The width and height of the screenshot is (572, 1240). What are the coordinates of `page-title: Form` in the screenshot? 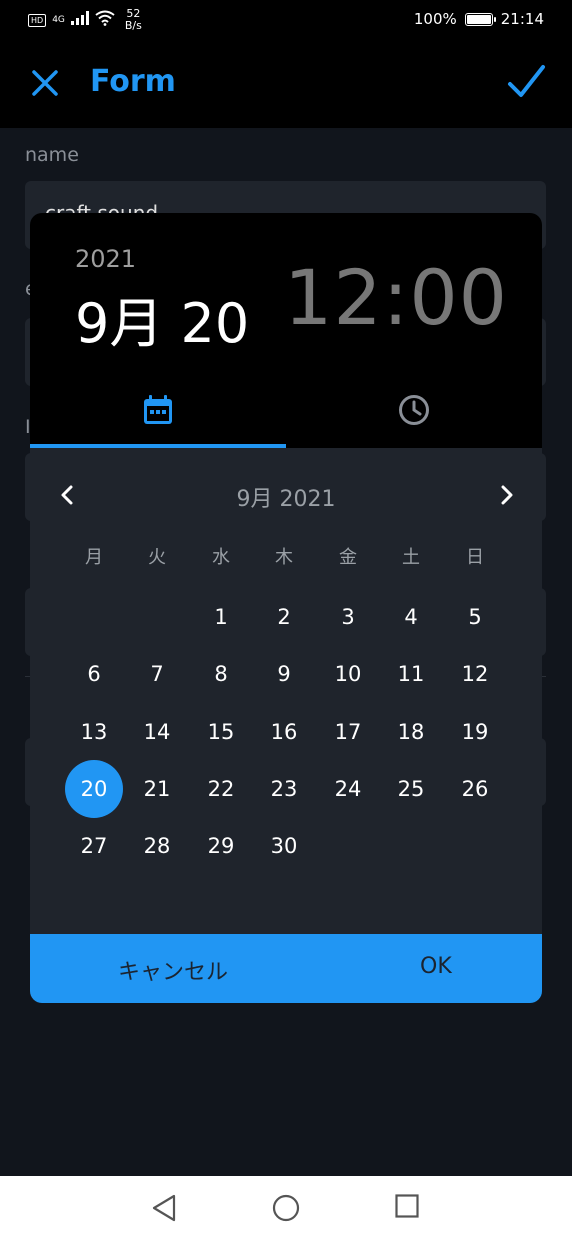 It's located at (133, 81).